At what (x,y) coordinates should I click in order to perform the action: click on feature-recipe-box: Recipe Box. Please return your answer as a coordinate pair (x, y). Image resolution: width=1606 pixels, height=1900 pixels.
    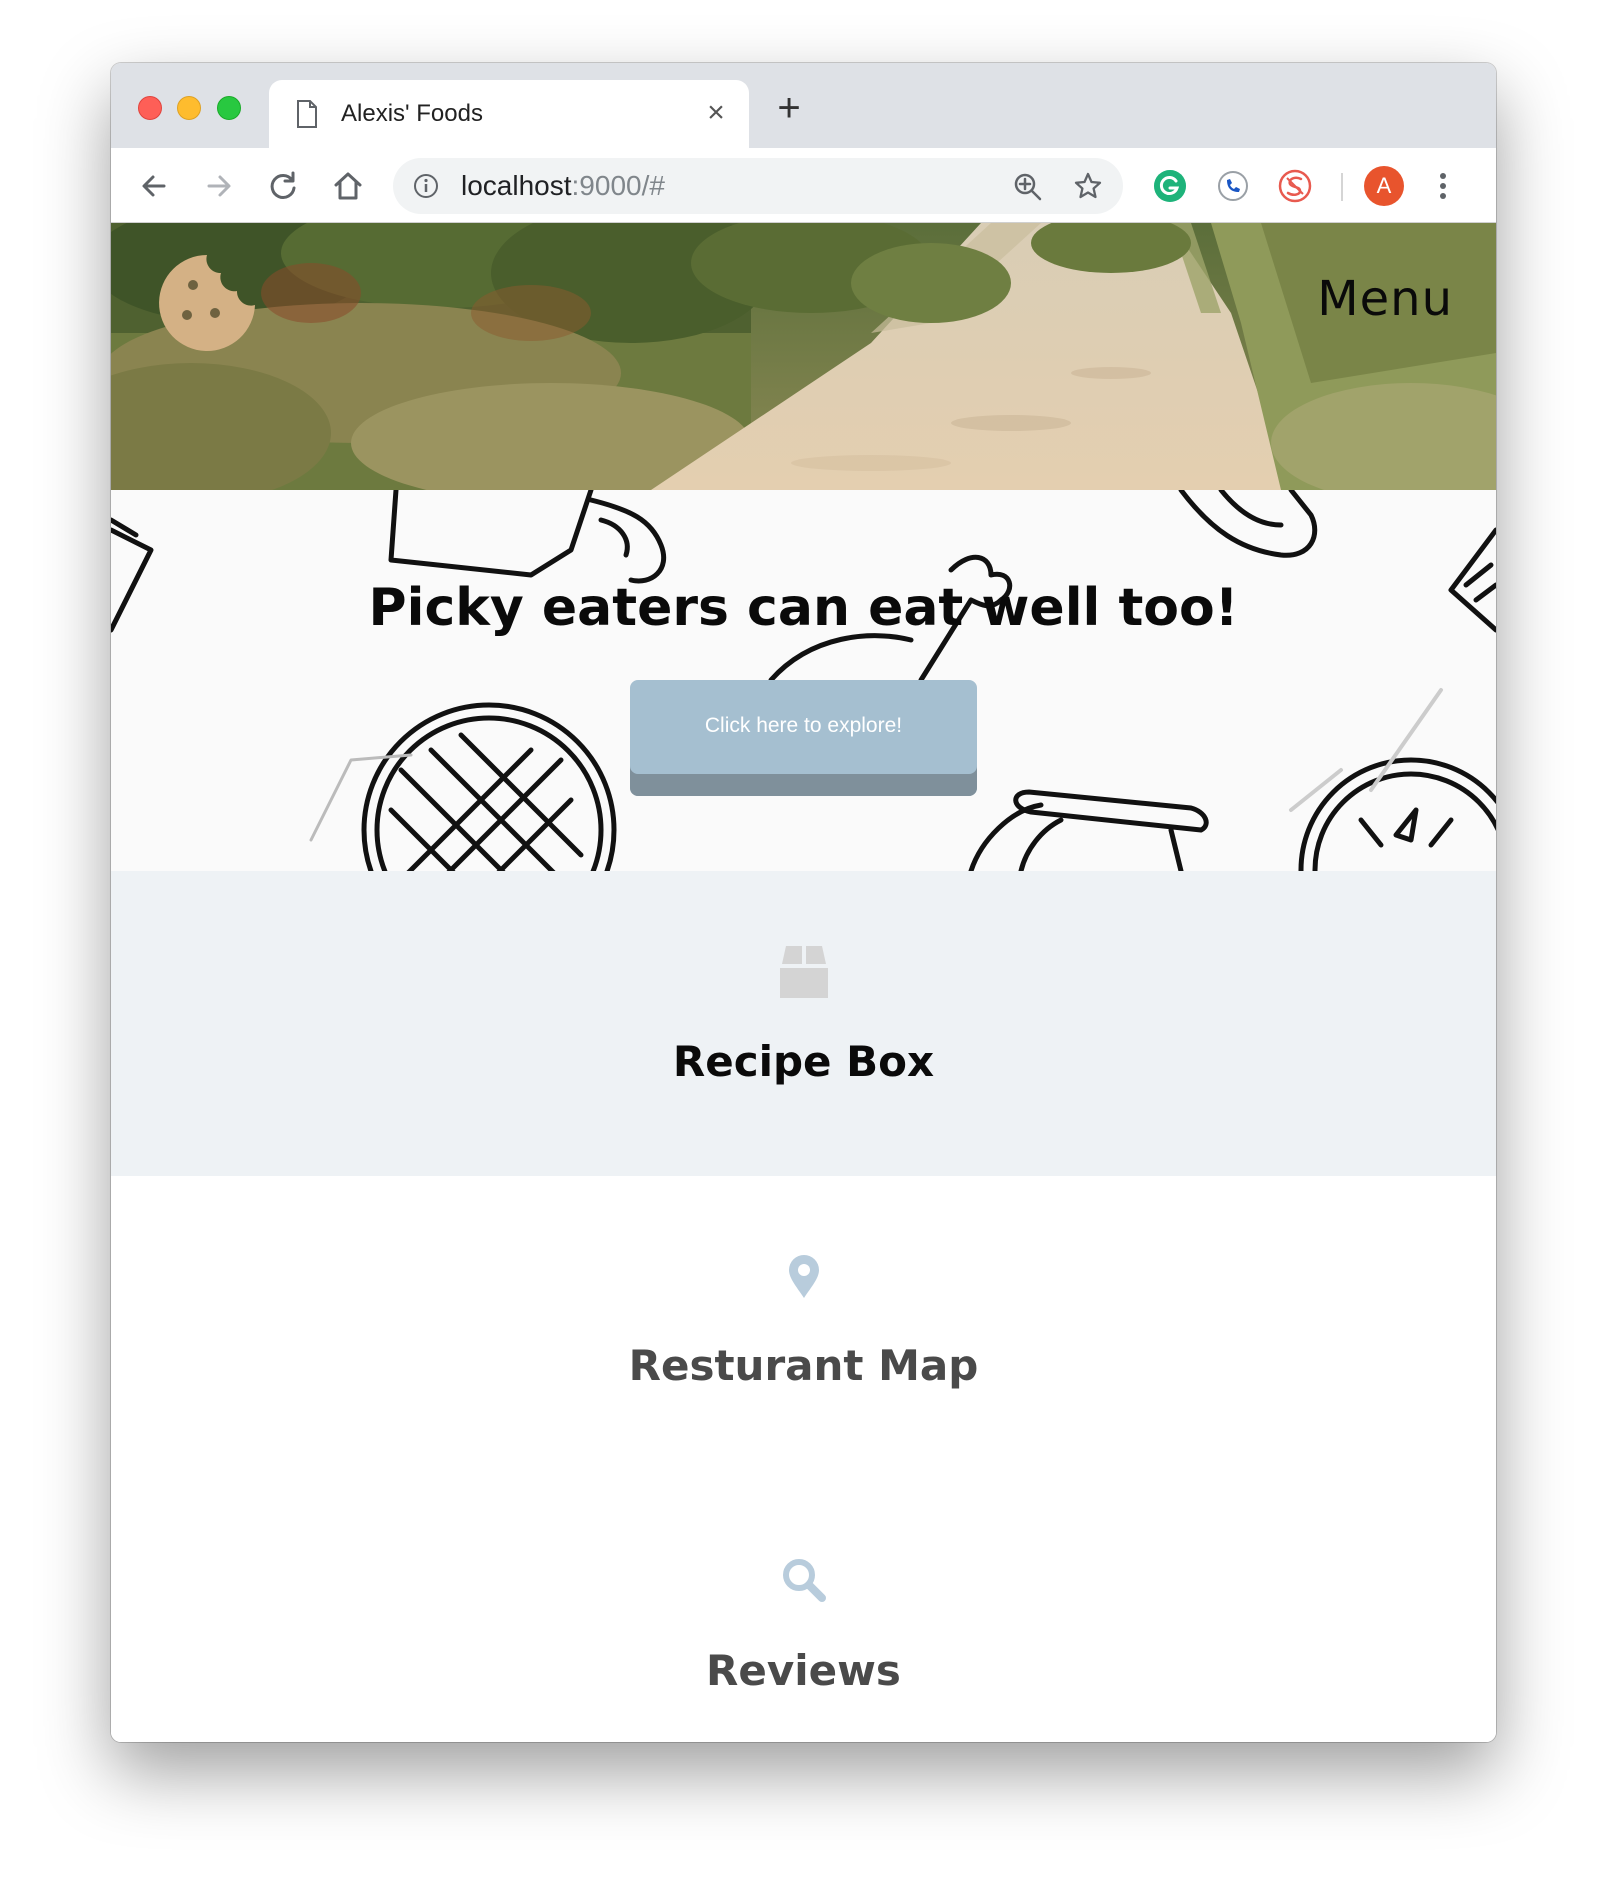
    Looking at the image, I should click on (803, 1023).